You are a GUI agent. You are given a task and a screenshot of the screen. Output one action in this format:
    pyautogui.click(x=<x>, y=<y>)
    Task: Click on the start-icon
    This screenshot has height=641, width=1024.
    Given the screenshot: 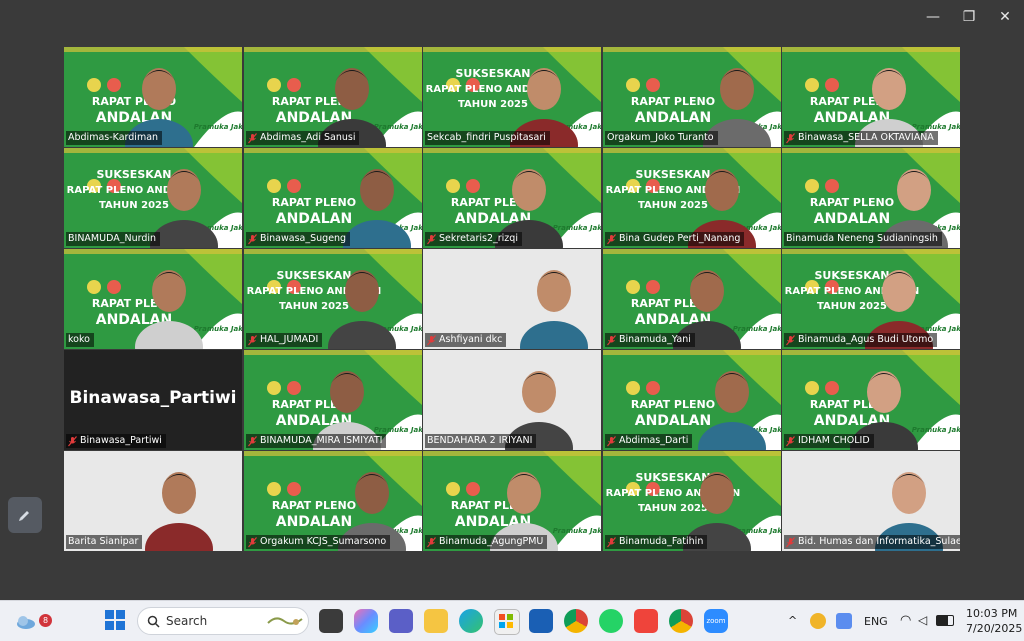 What is the action you would take?
    pyautogui.click(x=116, y=621)
    